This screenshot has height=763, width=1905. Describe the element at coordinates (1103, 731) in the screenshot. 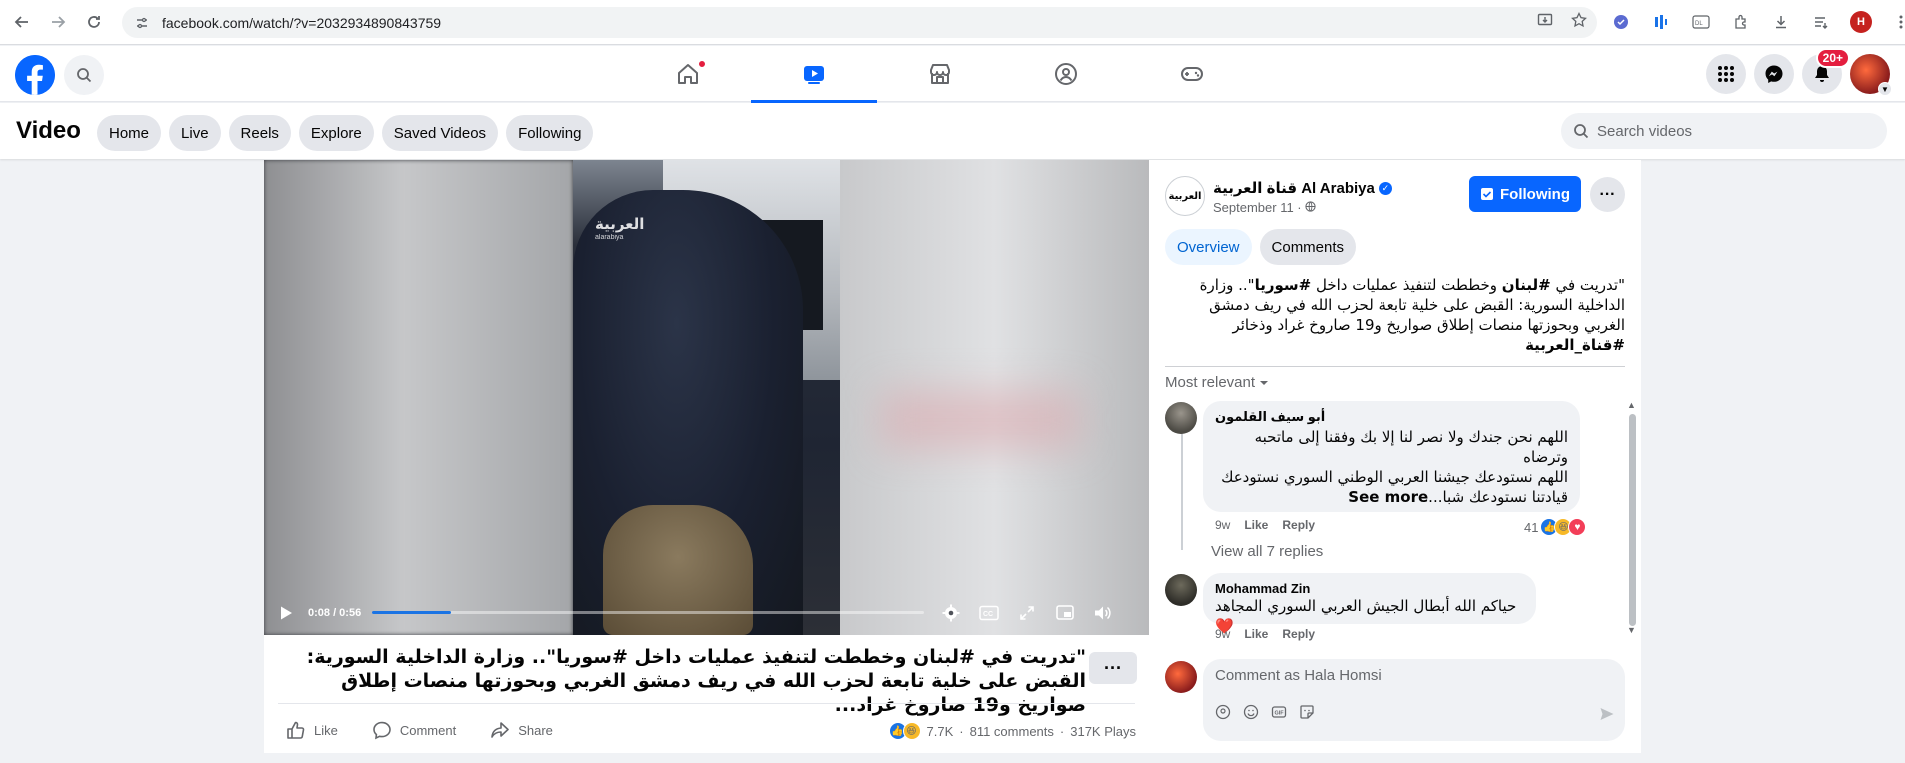

I see `play-count: 317K Plays` at that location.